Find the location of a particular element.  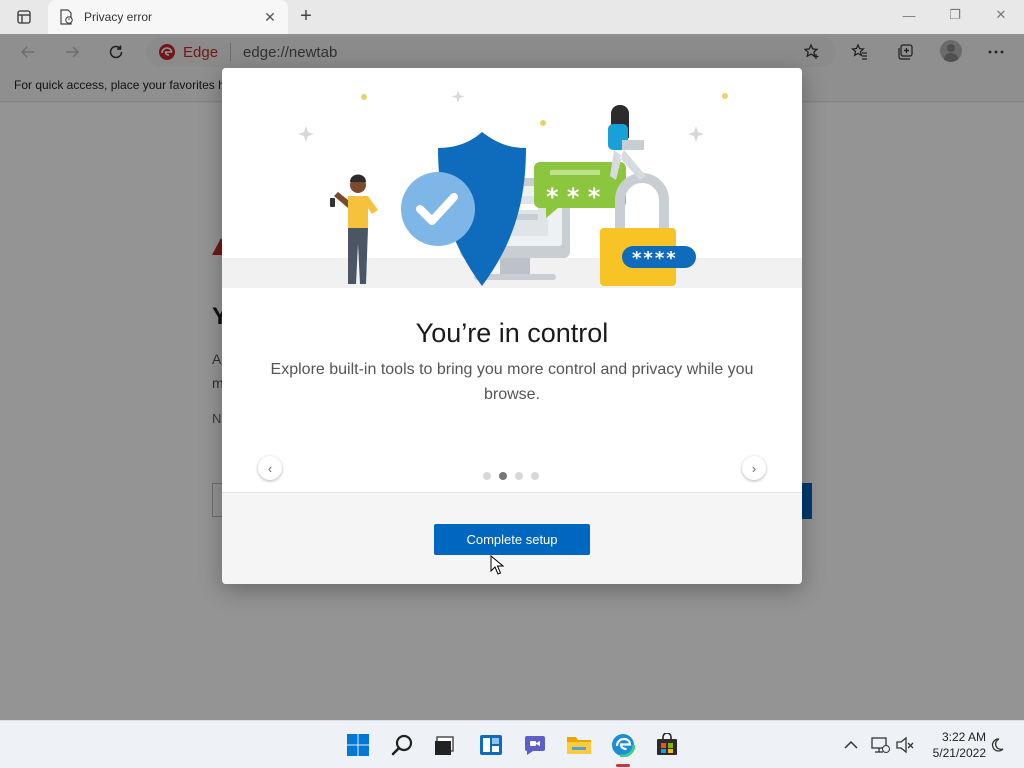

edge-active-indicator is located at coordinates (623, 765).